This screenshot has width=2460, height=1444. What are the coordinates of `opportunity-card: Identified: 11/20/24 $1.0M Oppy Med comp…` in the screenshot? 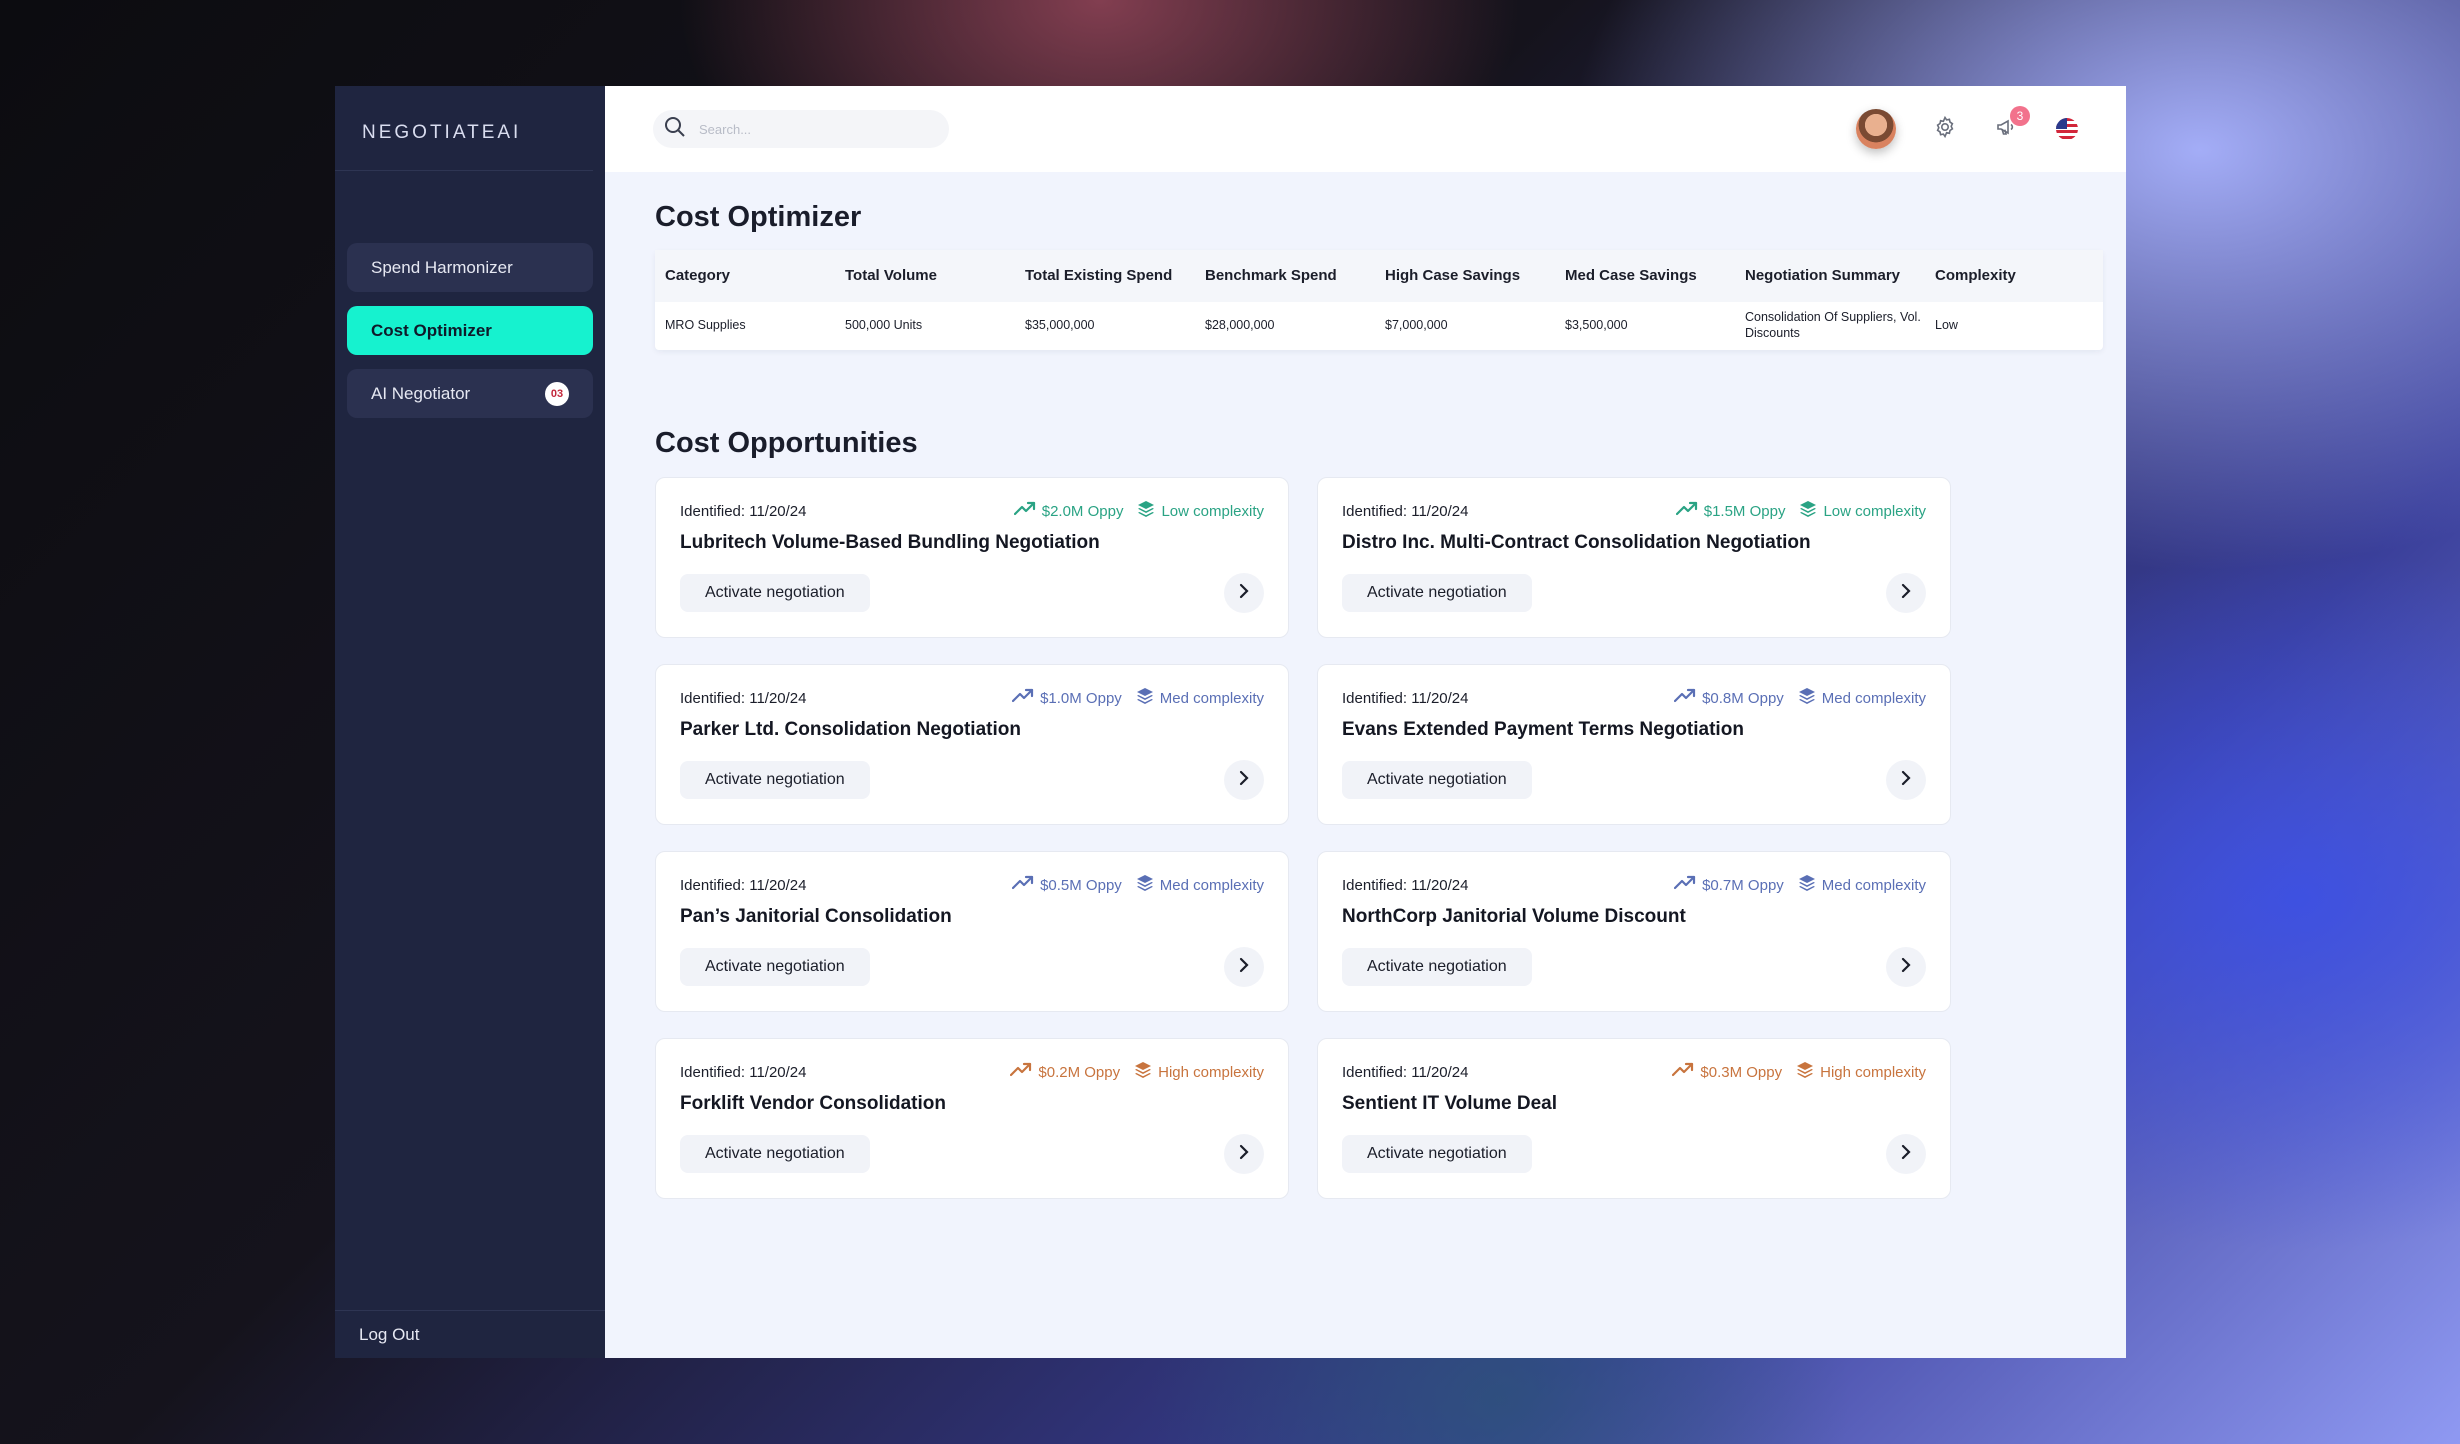 It's located at (972, 744).